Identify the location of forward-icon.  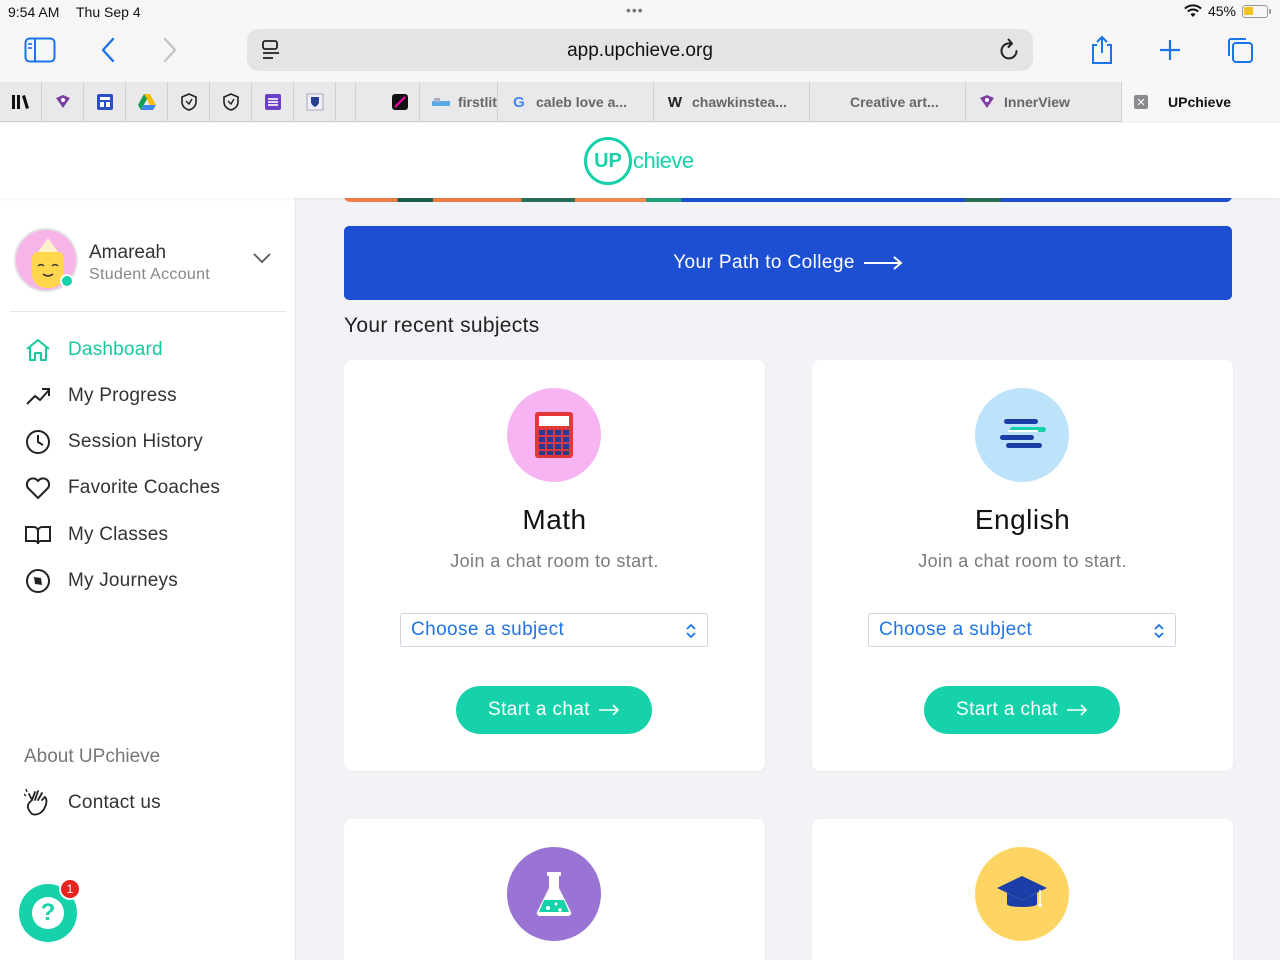
(170, 50).